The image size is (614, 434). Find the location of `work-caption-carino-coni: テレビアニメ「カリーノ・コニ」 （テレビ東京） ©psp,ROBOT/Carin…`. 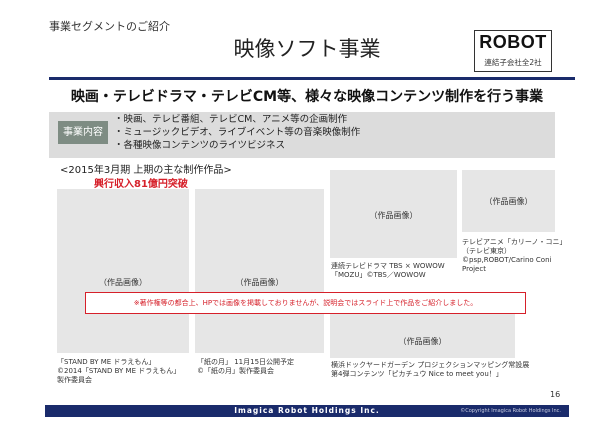

work-caption-carino-coni: テレビアニメ「カリーノ・コニ」 （テレビ東京） ©psp,ROBOT/Carin… is located at coordinates (514, 255).